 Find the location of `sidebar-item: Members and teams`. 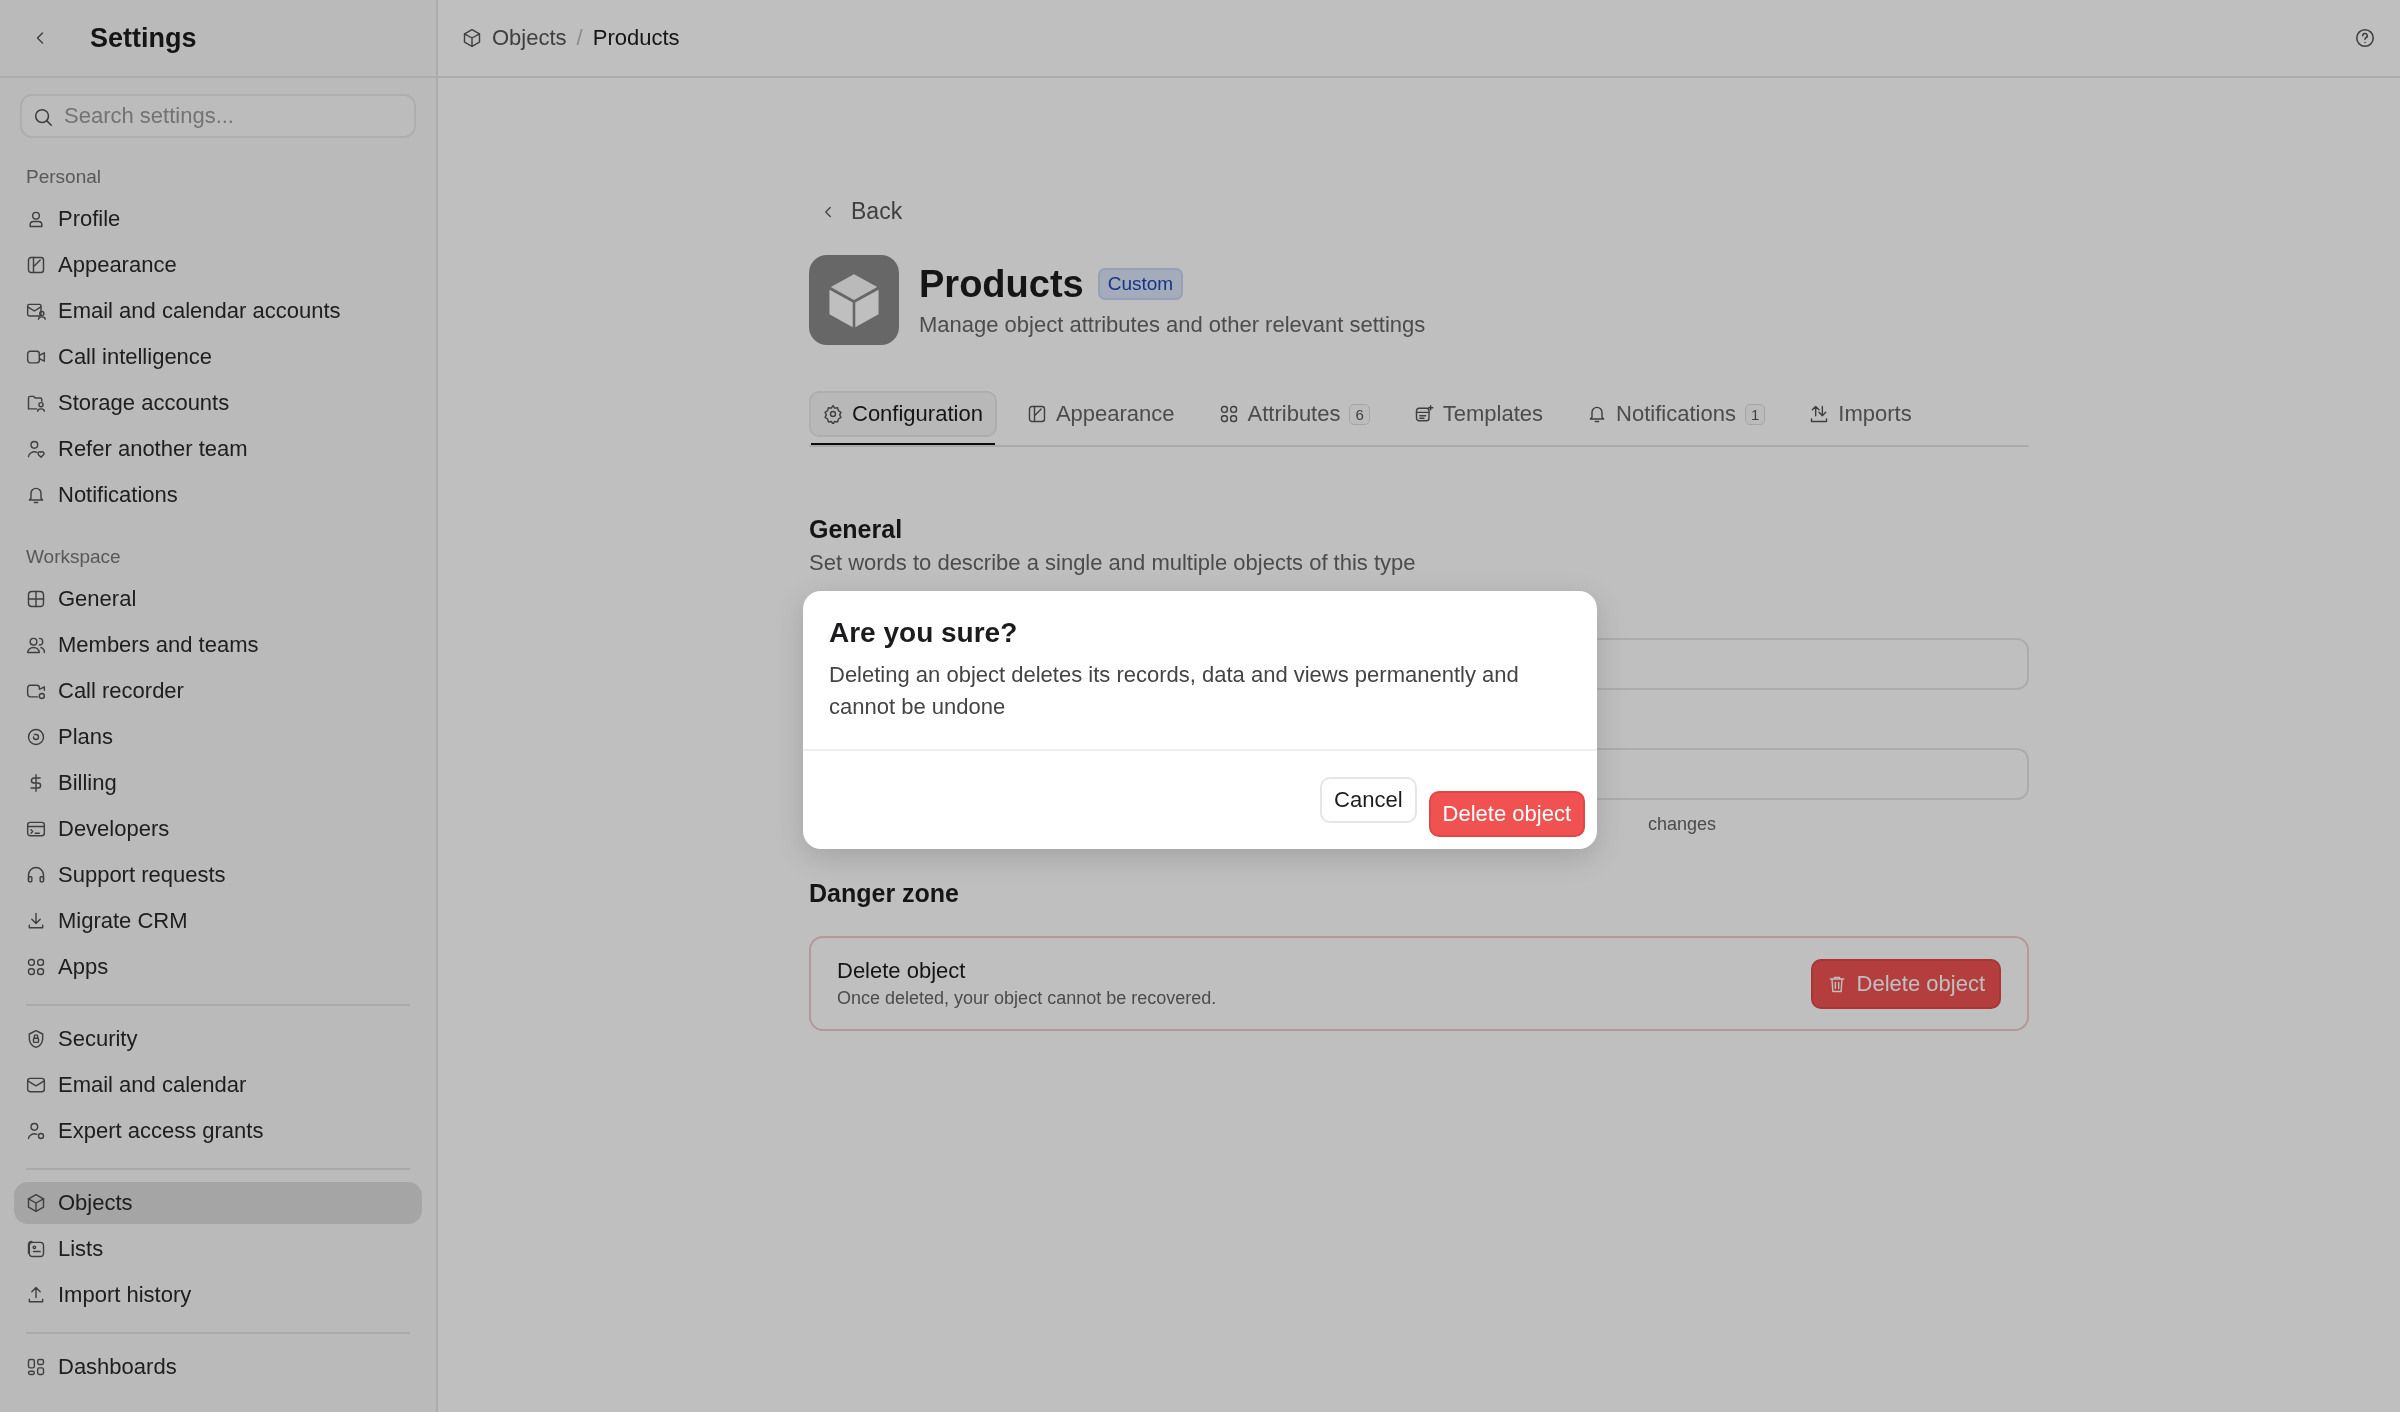

sidebar-item: Members and teams is located at coordinates (218, 645).